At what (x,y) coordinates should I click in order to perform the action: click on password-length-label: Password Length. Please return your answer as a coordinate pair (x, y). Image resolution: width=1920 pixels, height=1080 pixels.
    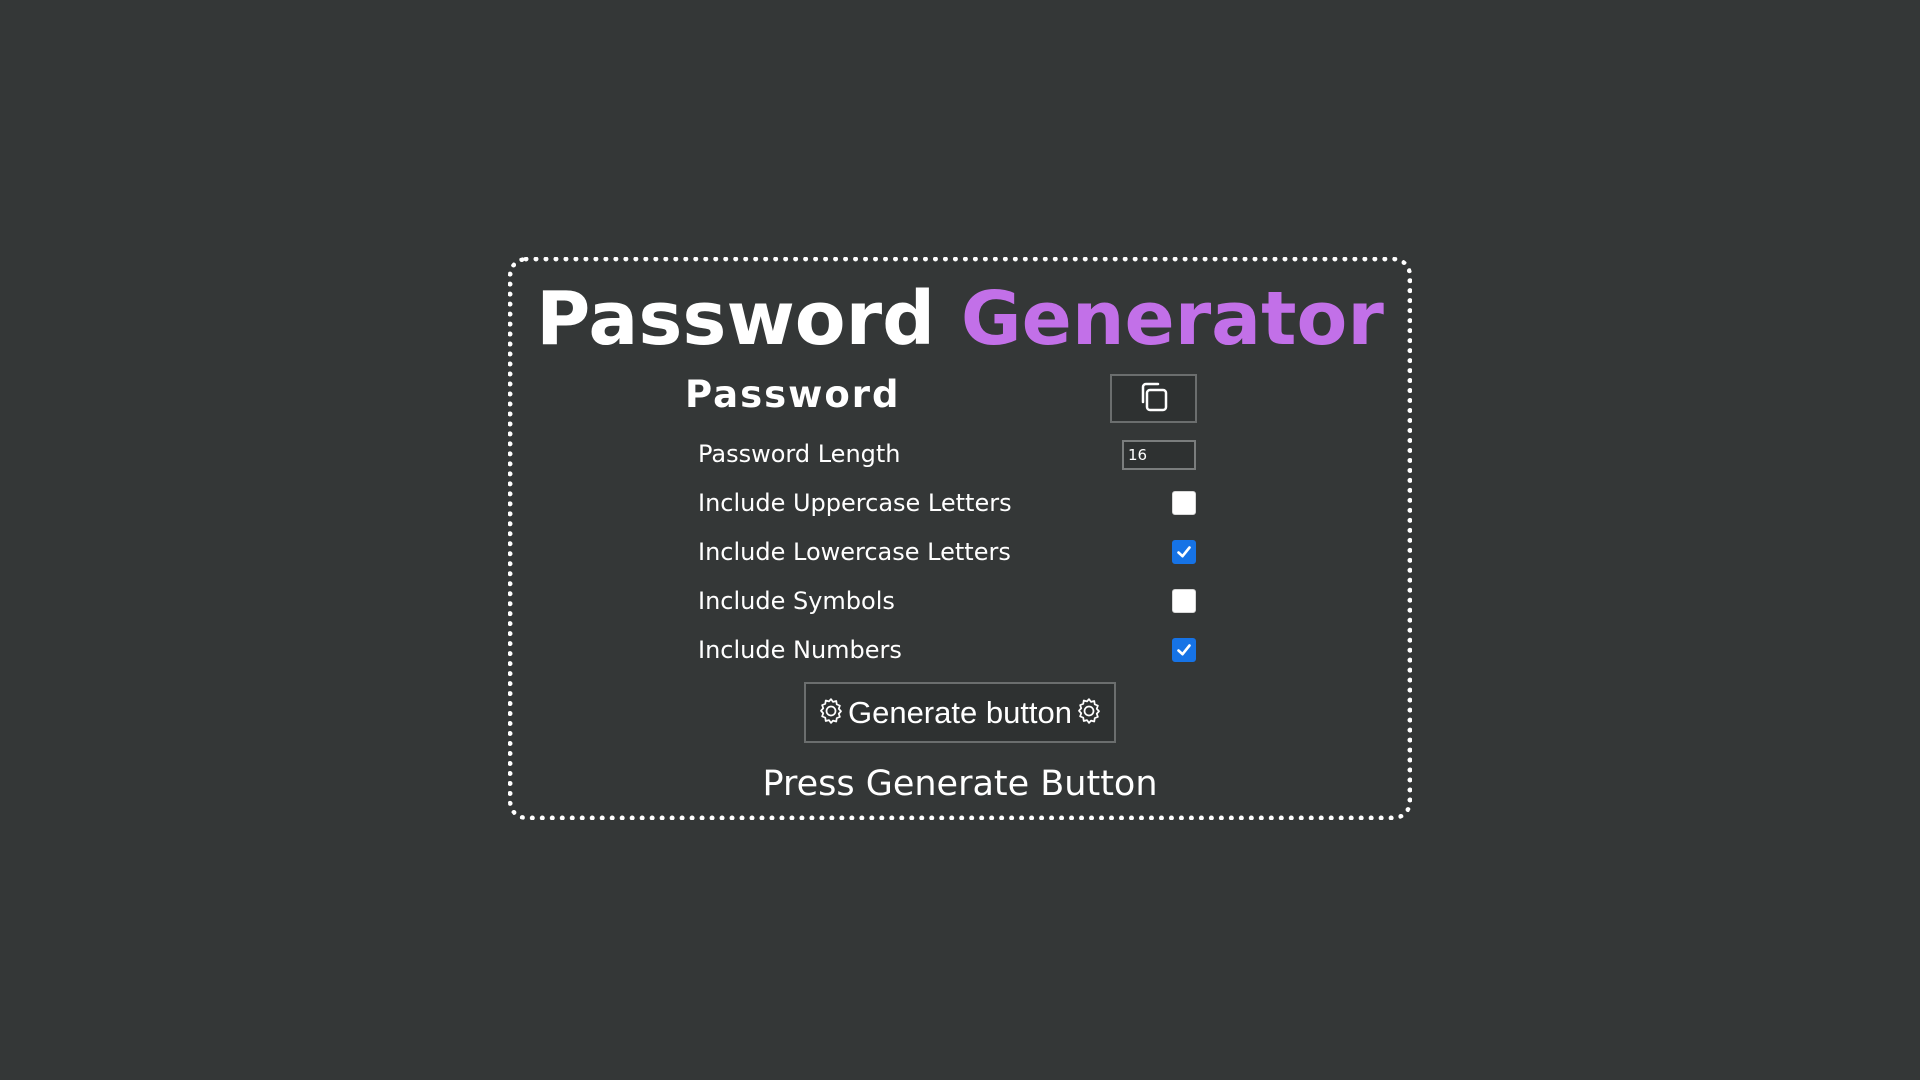
    Looking at the image, I should click on (799, 454).